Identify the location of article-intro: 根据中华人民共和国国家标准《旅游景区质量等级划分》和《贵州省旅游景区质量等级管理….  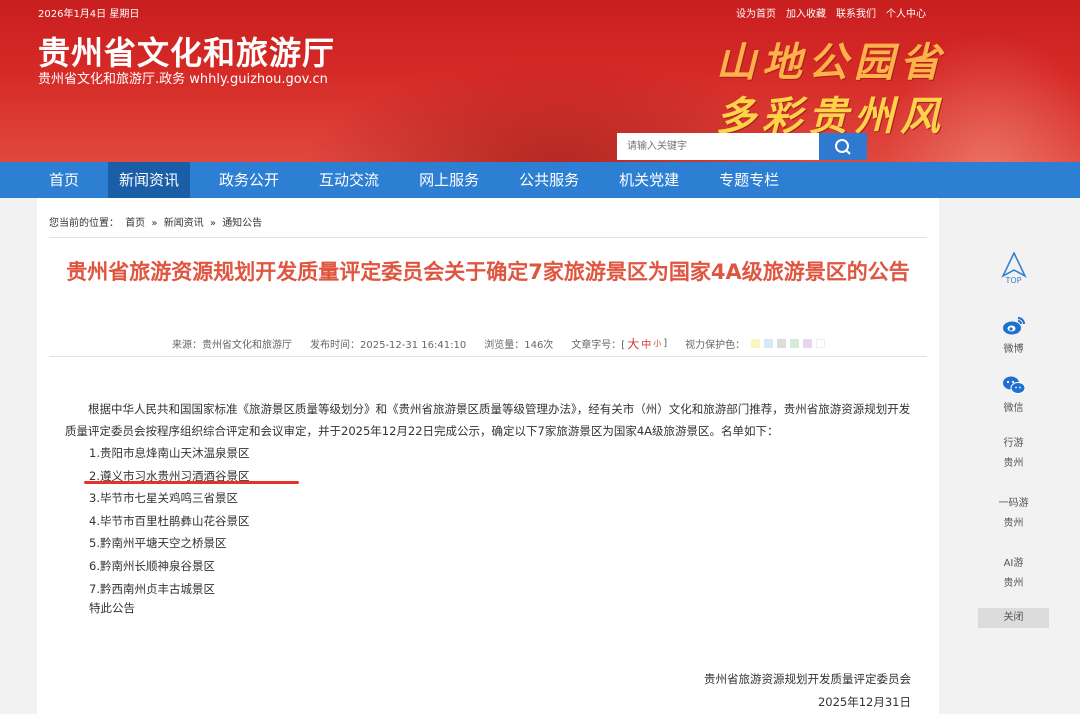
(488, 420).